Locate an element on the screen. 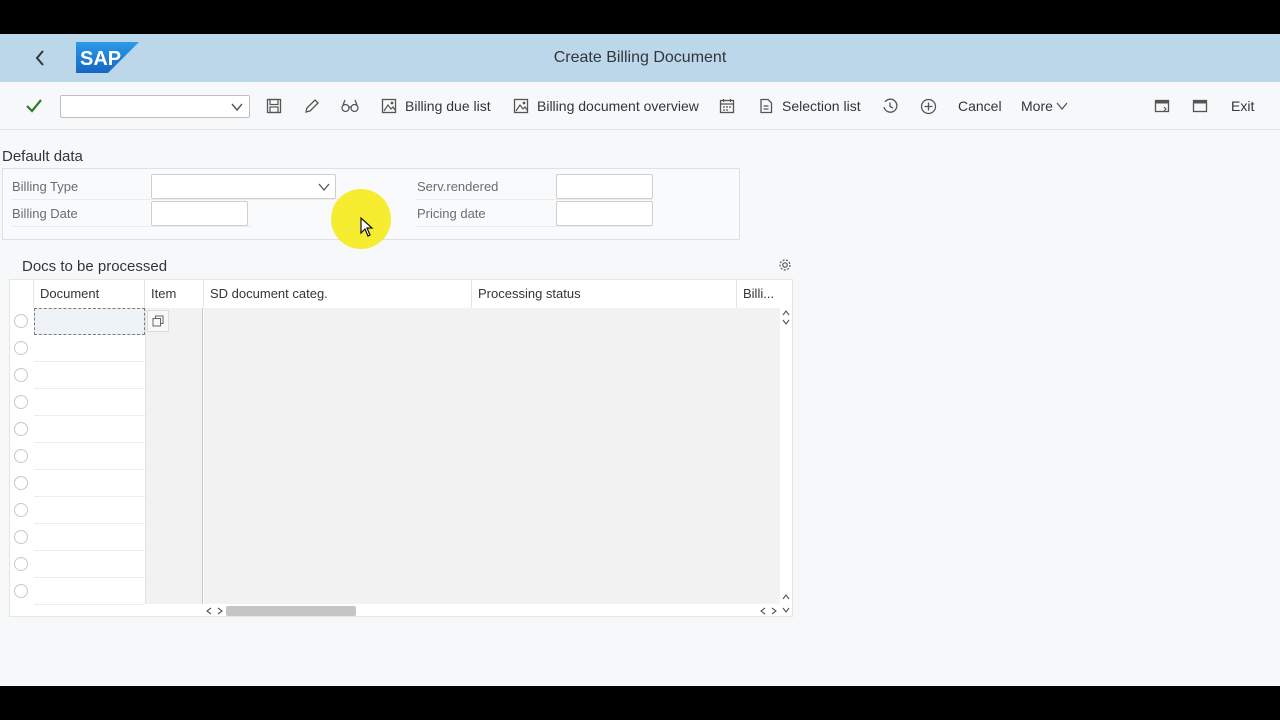 The image size is (1280, 720). column-header-processing-status: Processing status is located at coordinates (604, 294).